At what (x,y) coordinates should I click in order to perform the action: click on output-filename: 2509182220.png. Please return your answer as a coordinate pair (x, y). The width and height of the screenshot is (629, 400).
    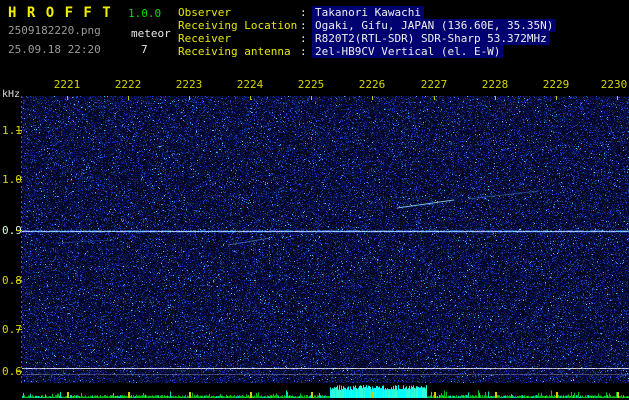
    Looking at the image, I should click on (54, 30).